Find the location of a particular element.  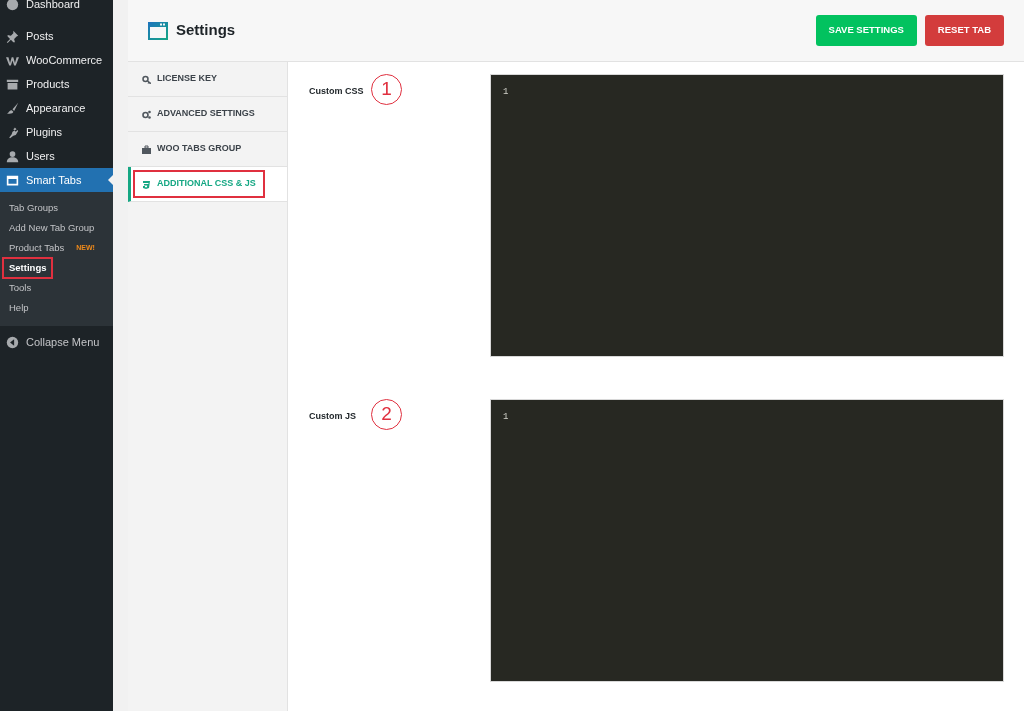

submenu-item: Add New Tab Group is located at coordinates (52, 228).